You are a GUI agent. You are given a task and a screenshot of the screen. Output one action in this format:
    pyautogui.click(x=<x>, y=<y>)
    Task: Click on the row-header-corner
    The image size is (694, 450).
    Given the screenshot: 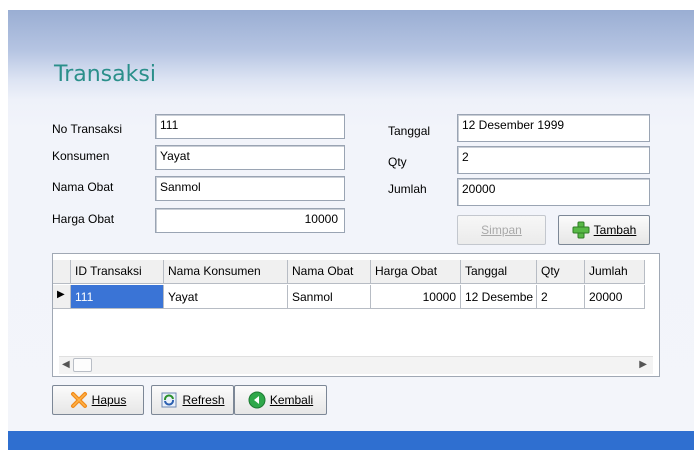 What is the action you would take?
    pyautogui.click(x=62, y=272)
    